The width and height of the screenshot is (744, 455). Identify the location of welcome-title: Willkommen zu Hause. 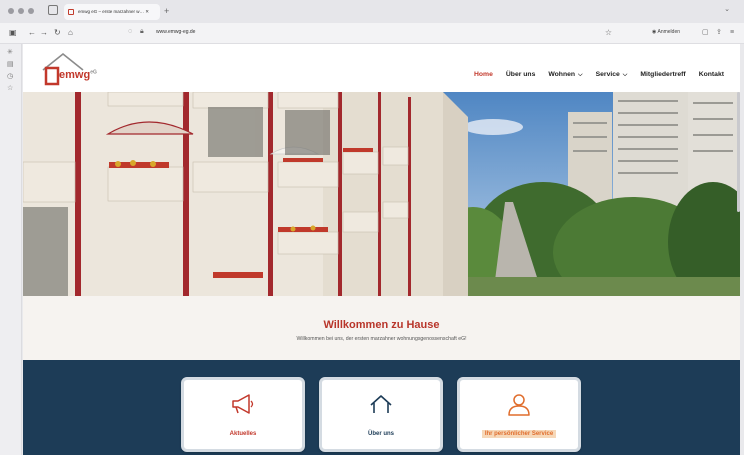
(381, 325).